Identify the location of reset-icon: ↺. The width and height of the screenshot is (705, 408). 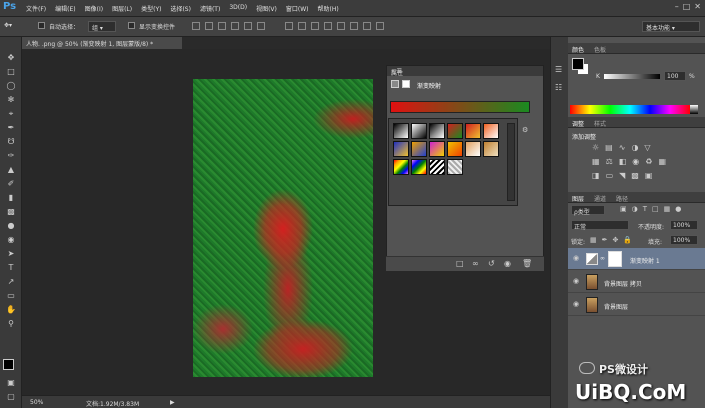
(491, 263).